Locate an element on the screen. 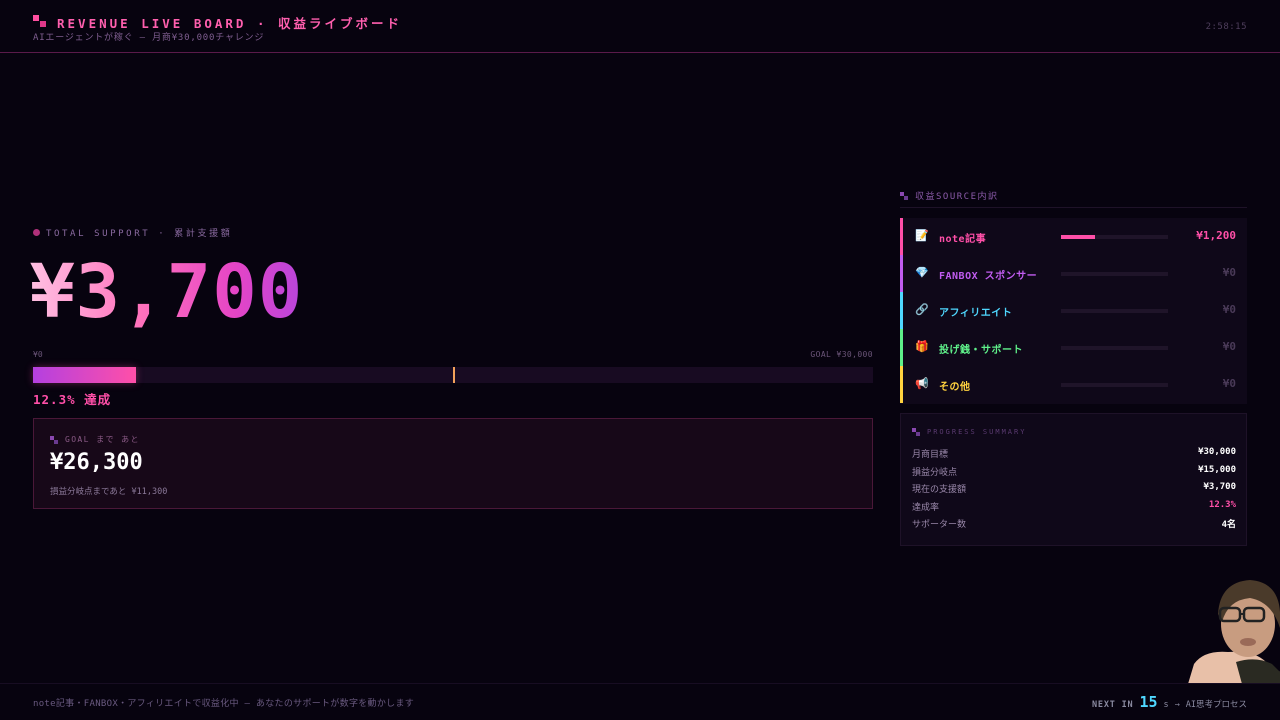 This screenshot has height=720, width=1280. source-name: FANBOX スポンサー is located at coordinates (988, 276).